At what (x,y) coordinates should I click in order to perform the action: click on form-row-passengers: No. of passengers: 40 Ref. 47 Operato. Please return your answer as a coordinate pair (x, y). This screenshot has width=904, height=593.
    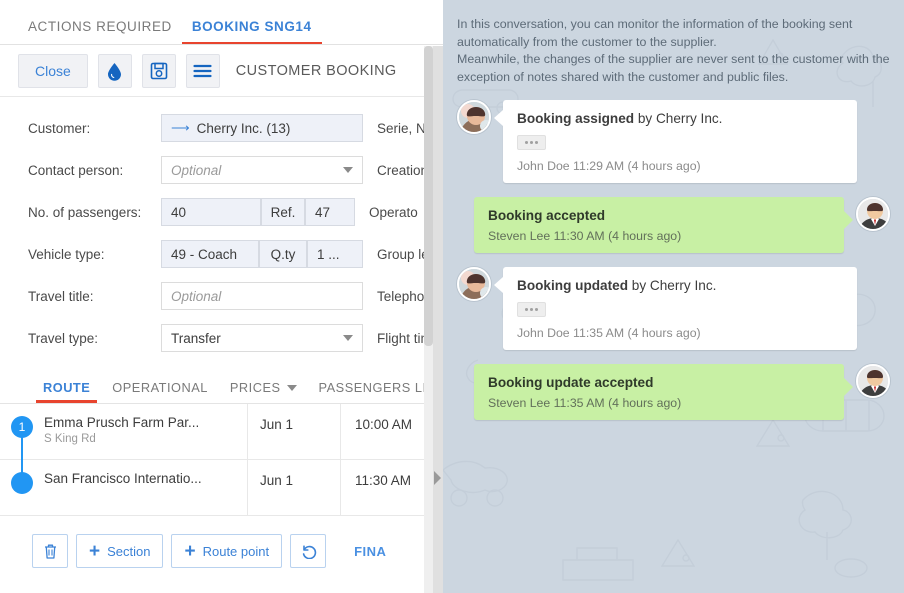
    Looking at the image, I should click on (221, 212).